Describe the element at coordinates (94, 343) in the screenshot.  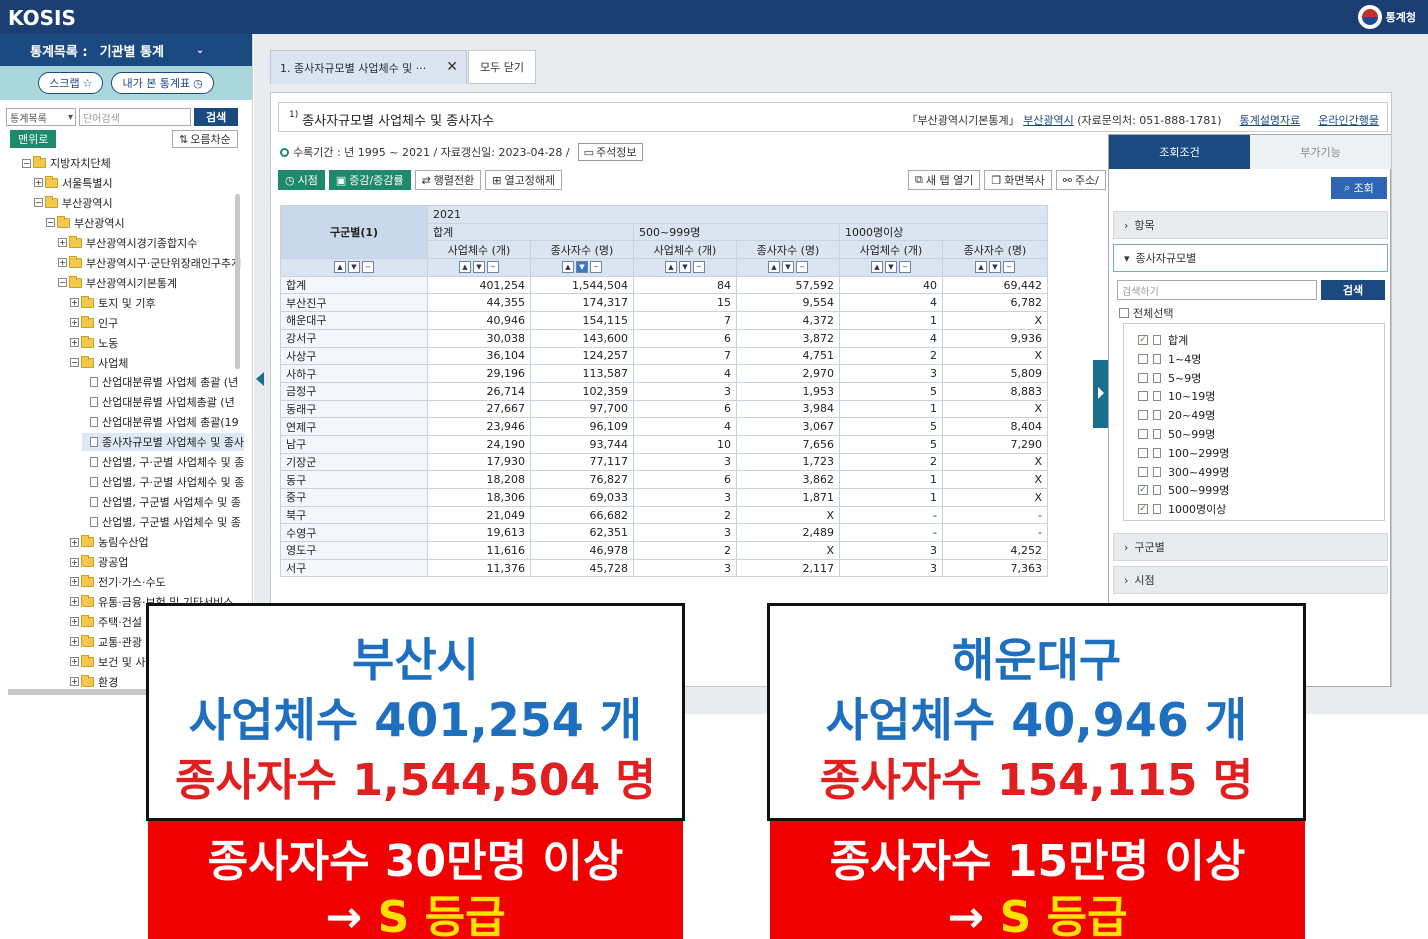
I see `tree-node: + 노동` at that location.